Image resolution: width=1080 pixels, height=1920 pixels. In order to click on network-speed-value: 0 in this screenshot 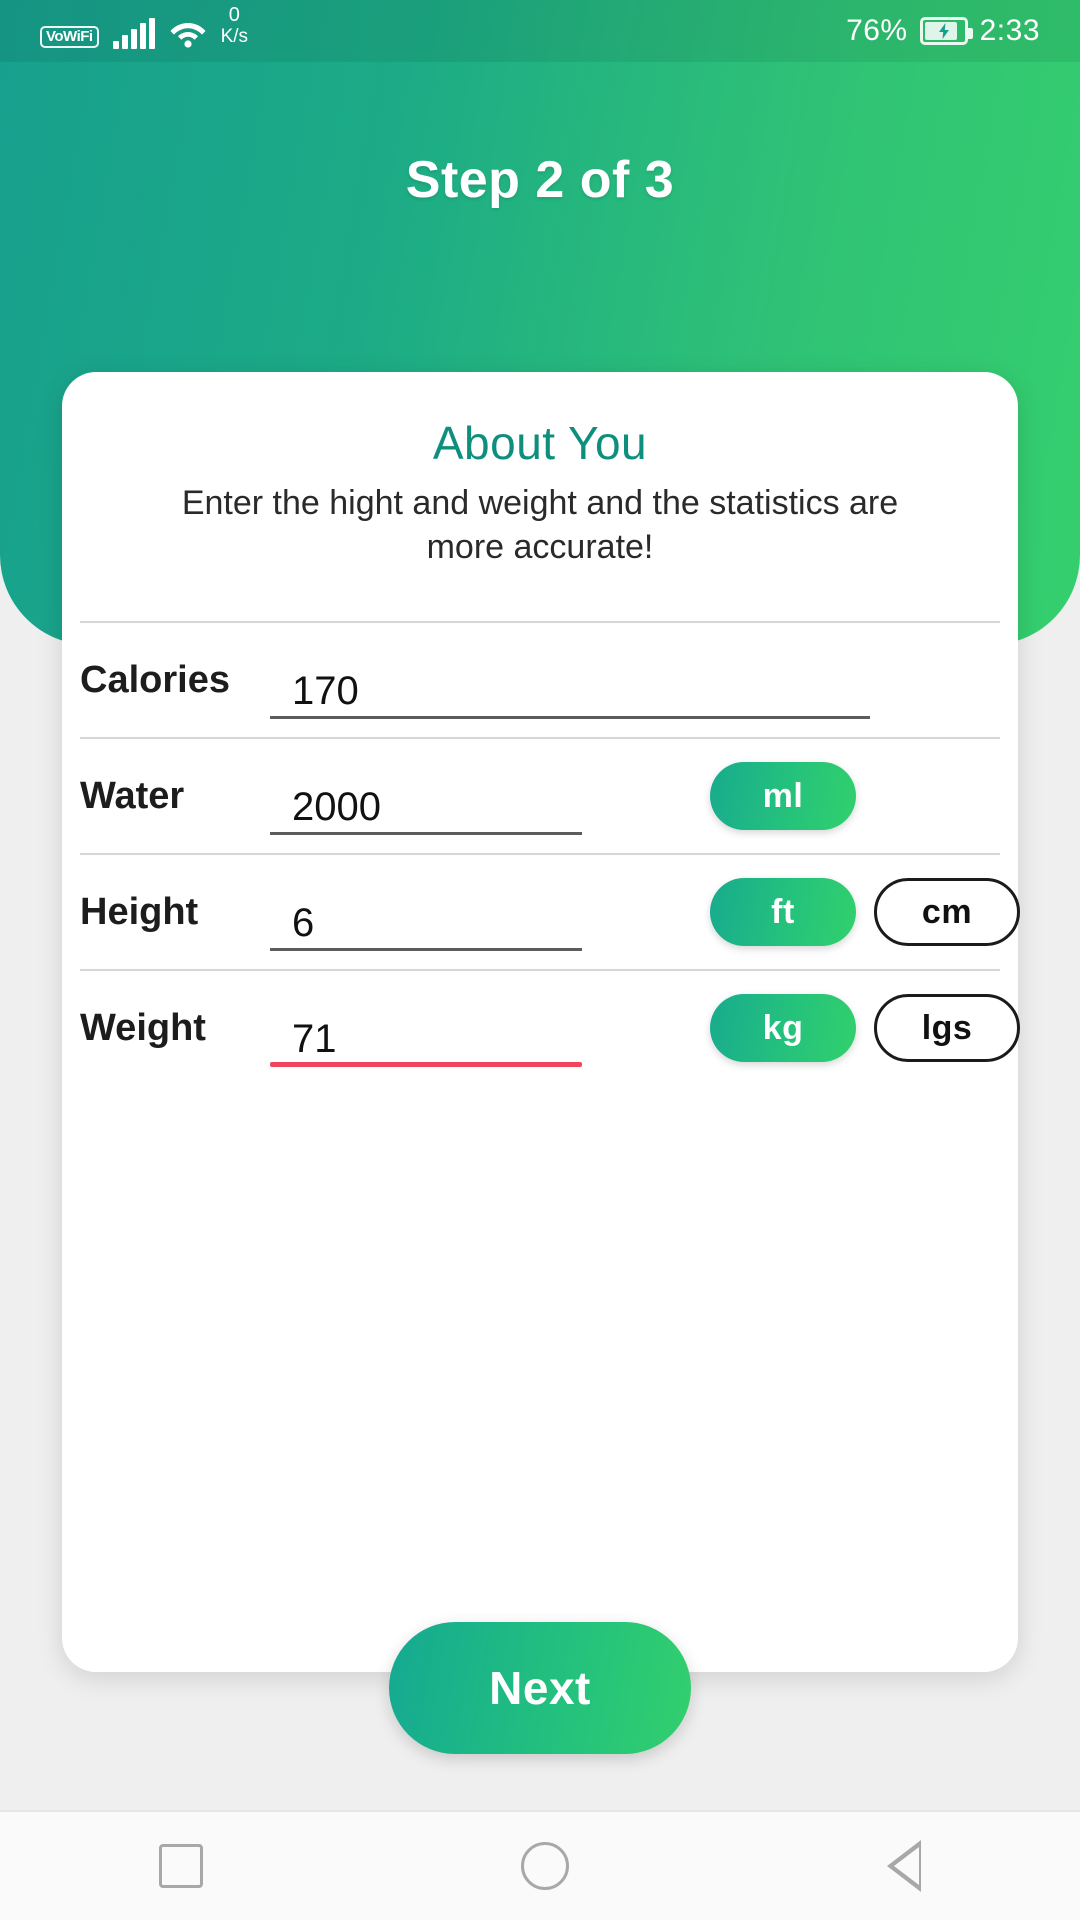, I will do `click(234, 14)`.